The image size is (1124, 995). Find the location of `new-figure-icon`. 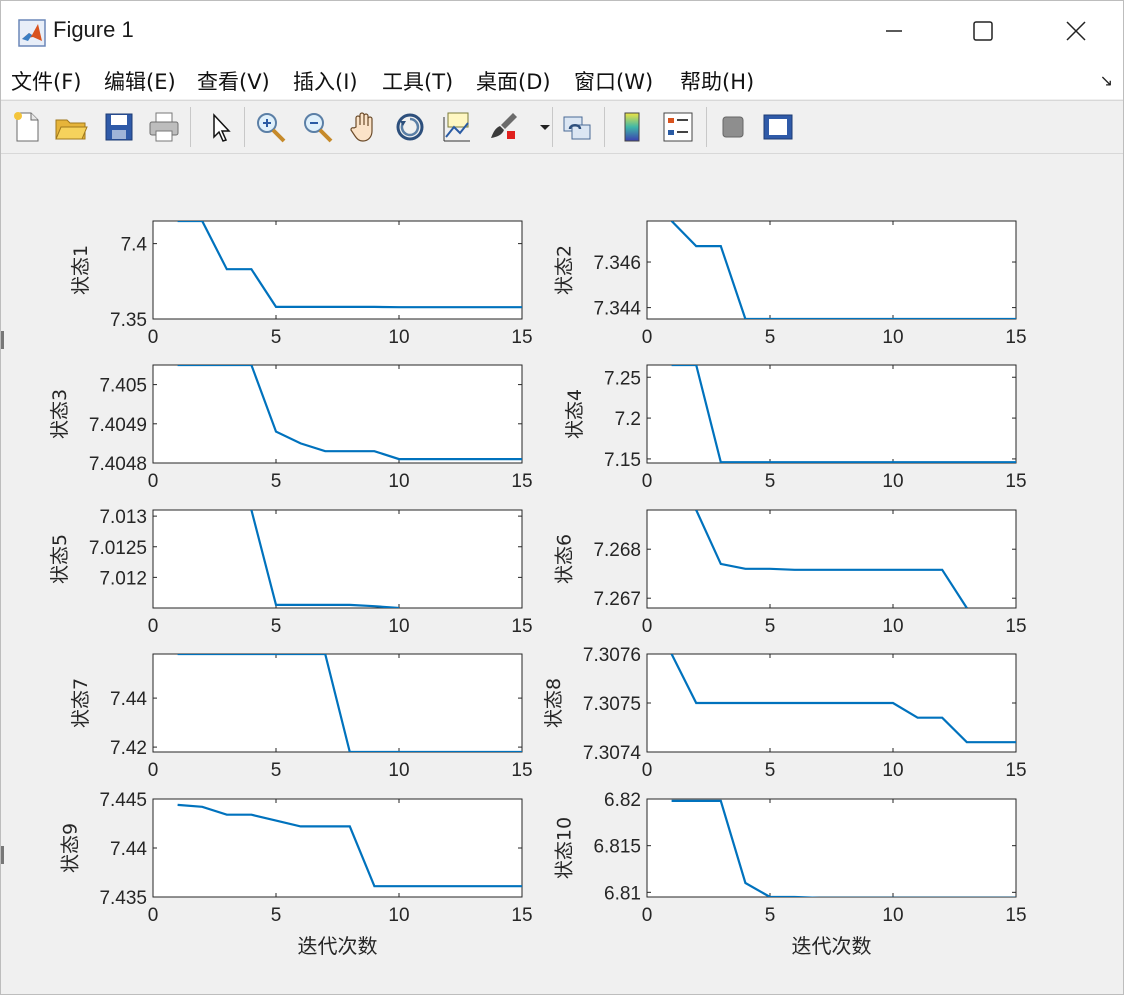

new-figure-icon is located at coordinates (27, 127).